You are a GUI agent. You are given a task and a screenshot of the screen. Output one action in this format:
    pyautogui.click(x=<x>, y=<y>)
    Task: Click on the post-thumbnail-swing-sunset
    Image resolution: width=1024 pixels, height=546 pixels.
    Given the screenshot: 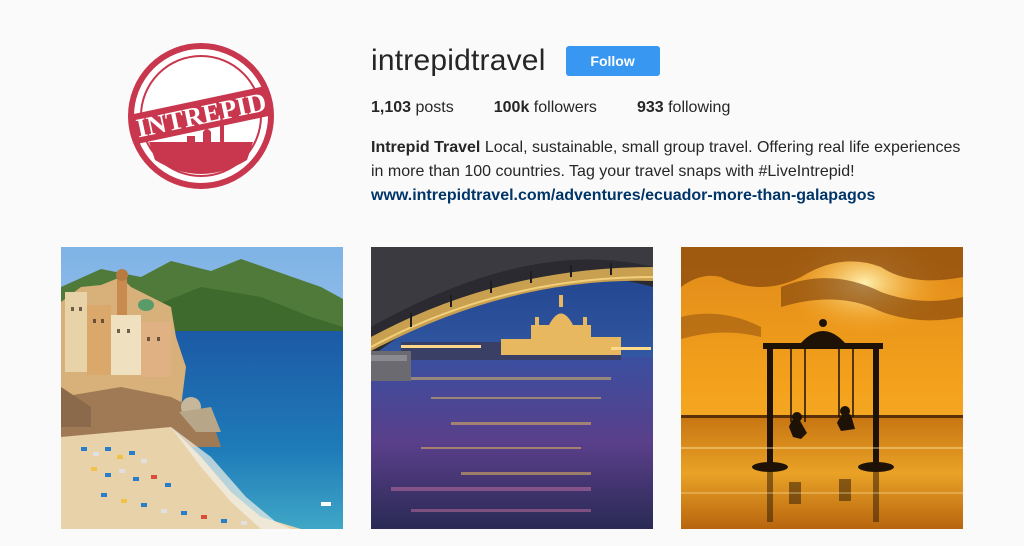 What is the action you would take?
    pyautogui.click(x=822, y=388)
    